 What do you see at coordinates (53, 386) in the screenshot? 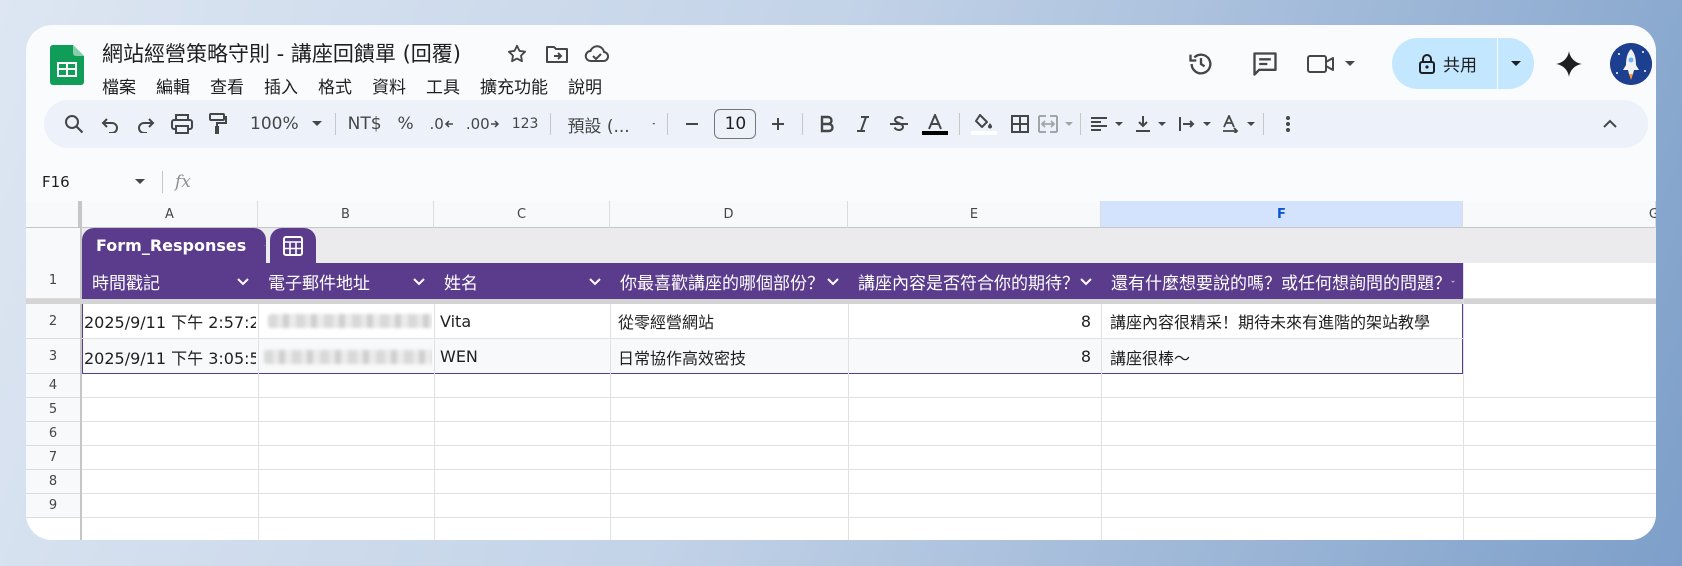
I see `row-header-4: 4` at bounding box center [53, 386].